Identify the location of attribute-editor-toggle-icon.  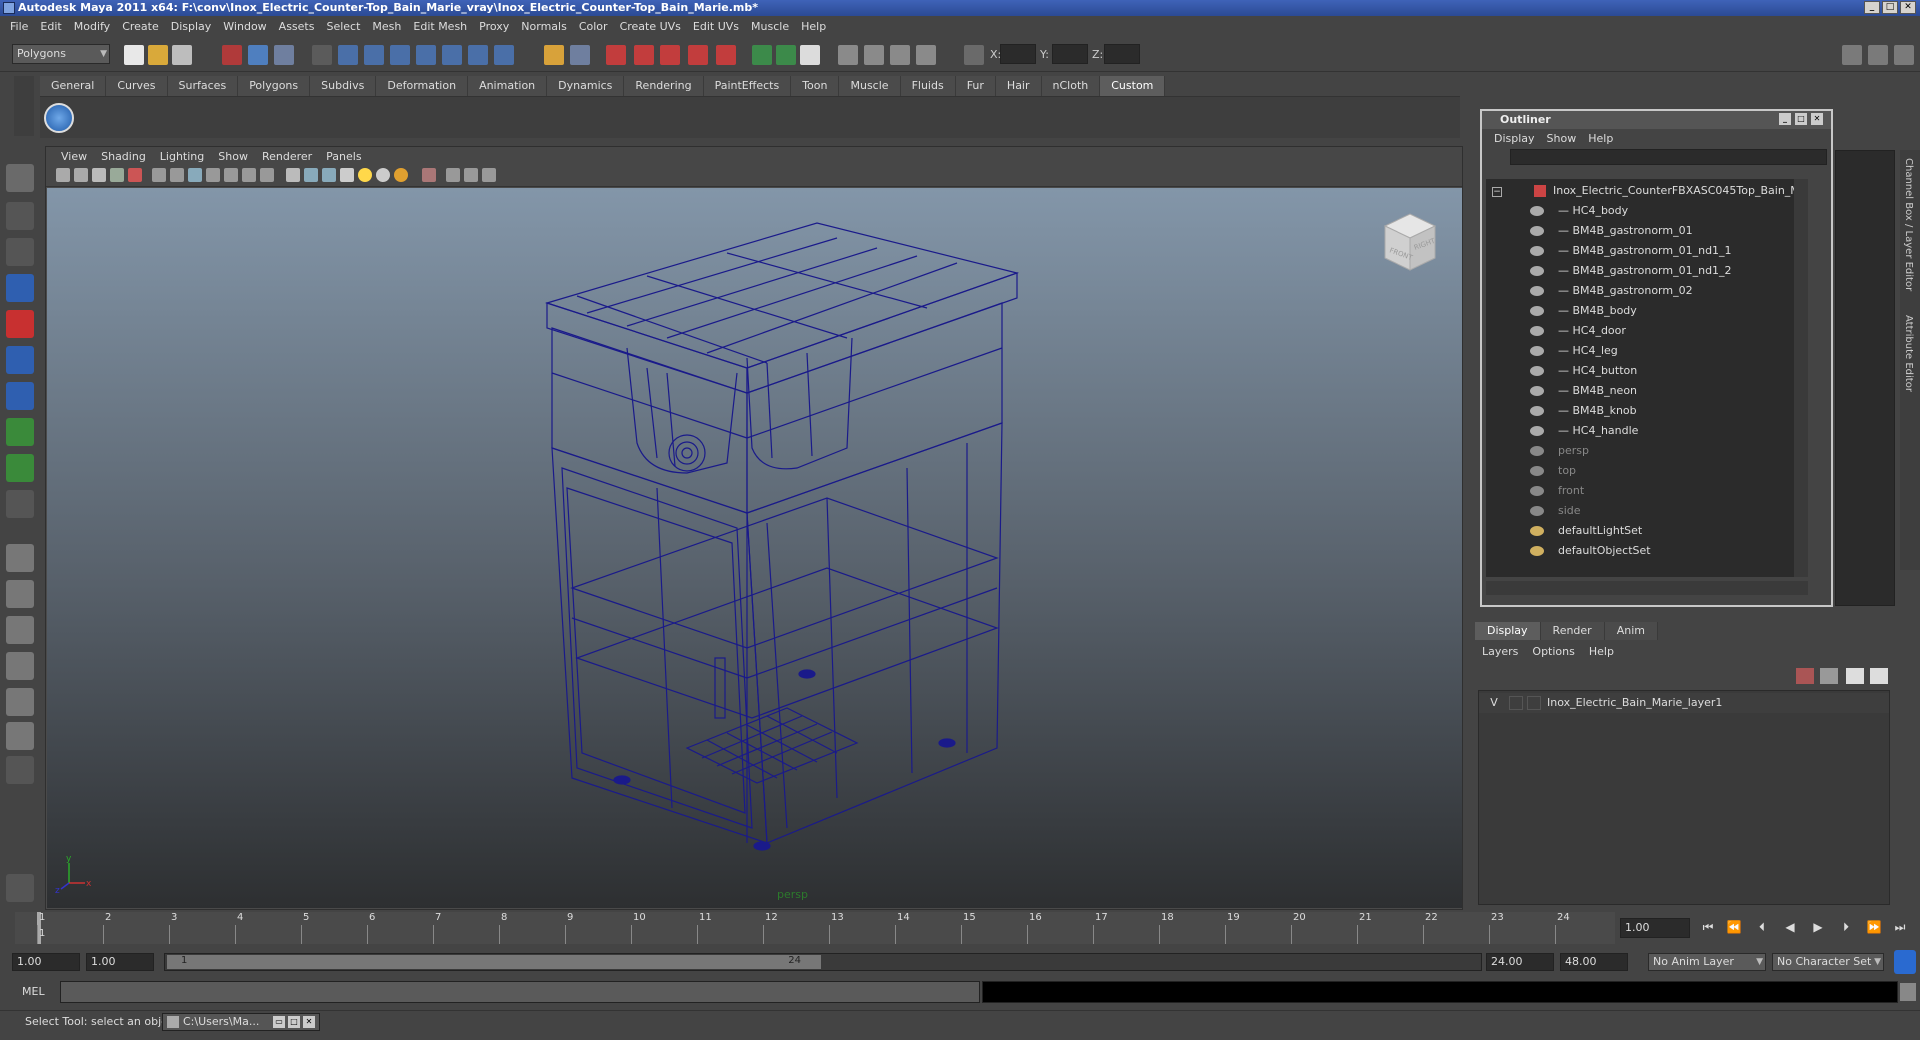
(1878, 55).